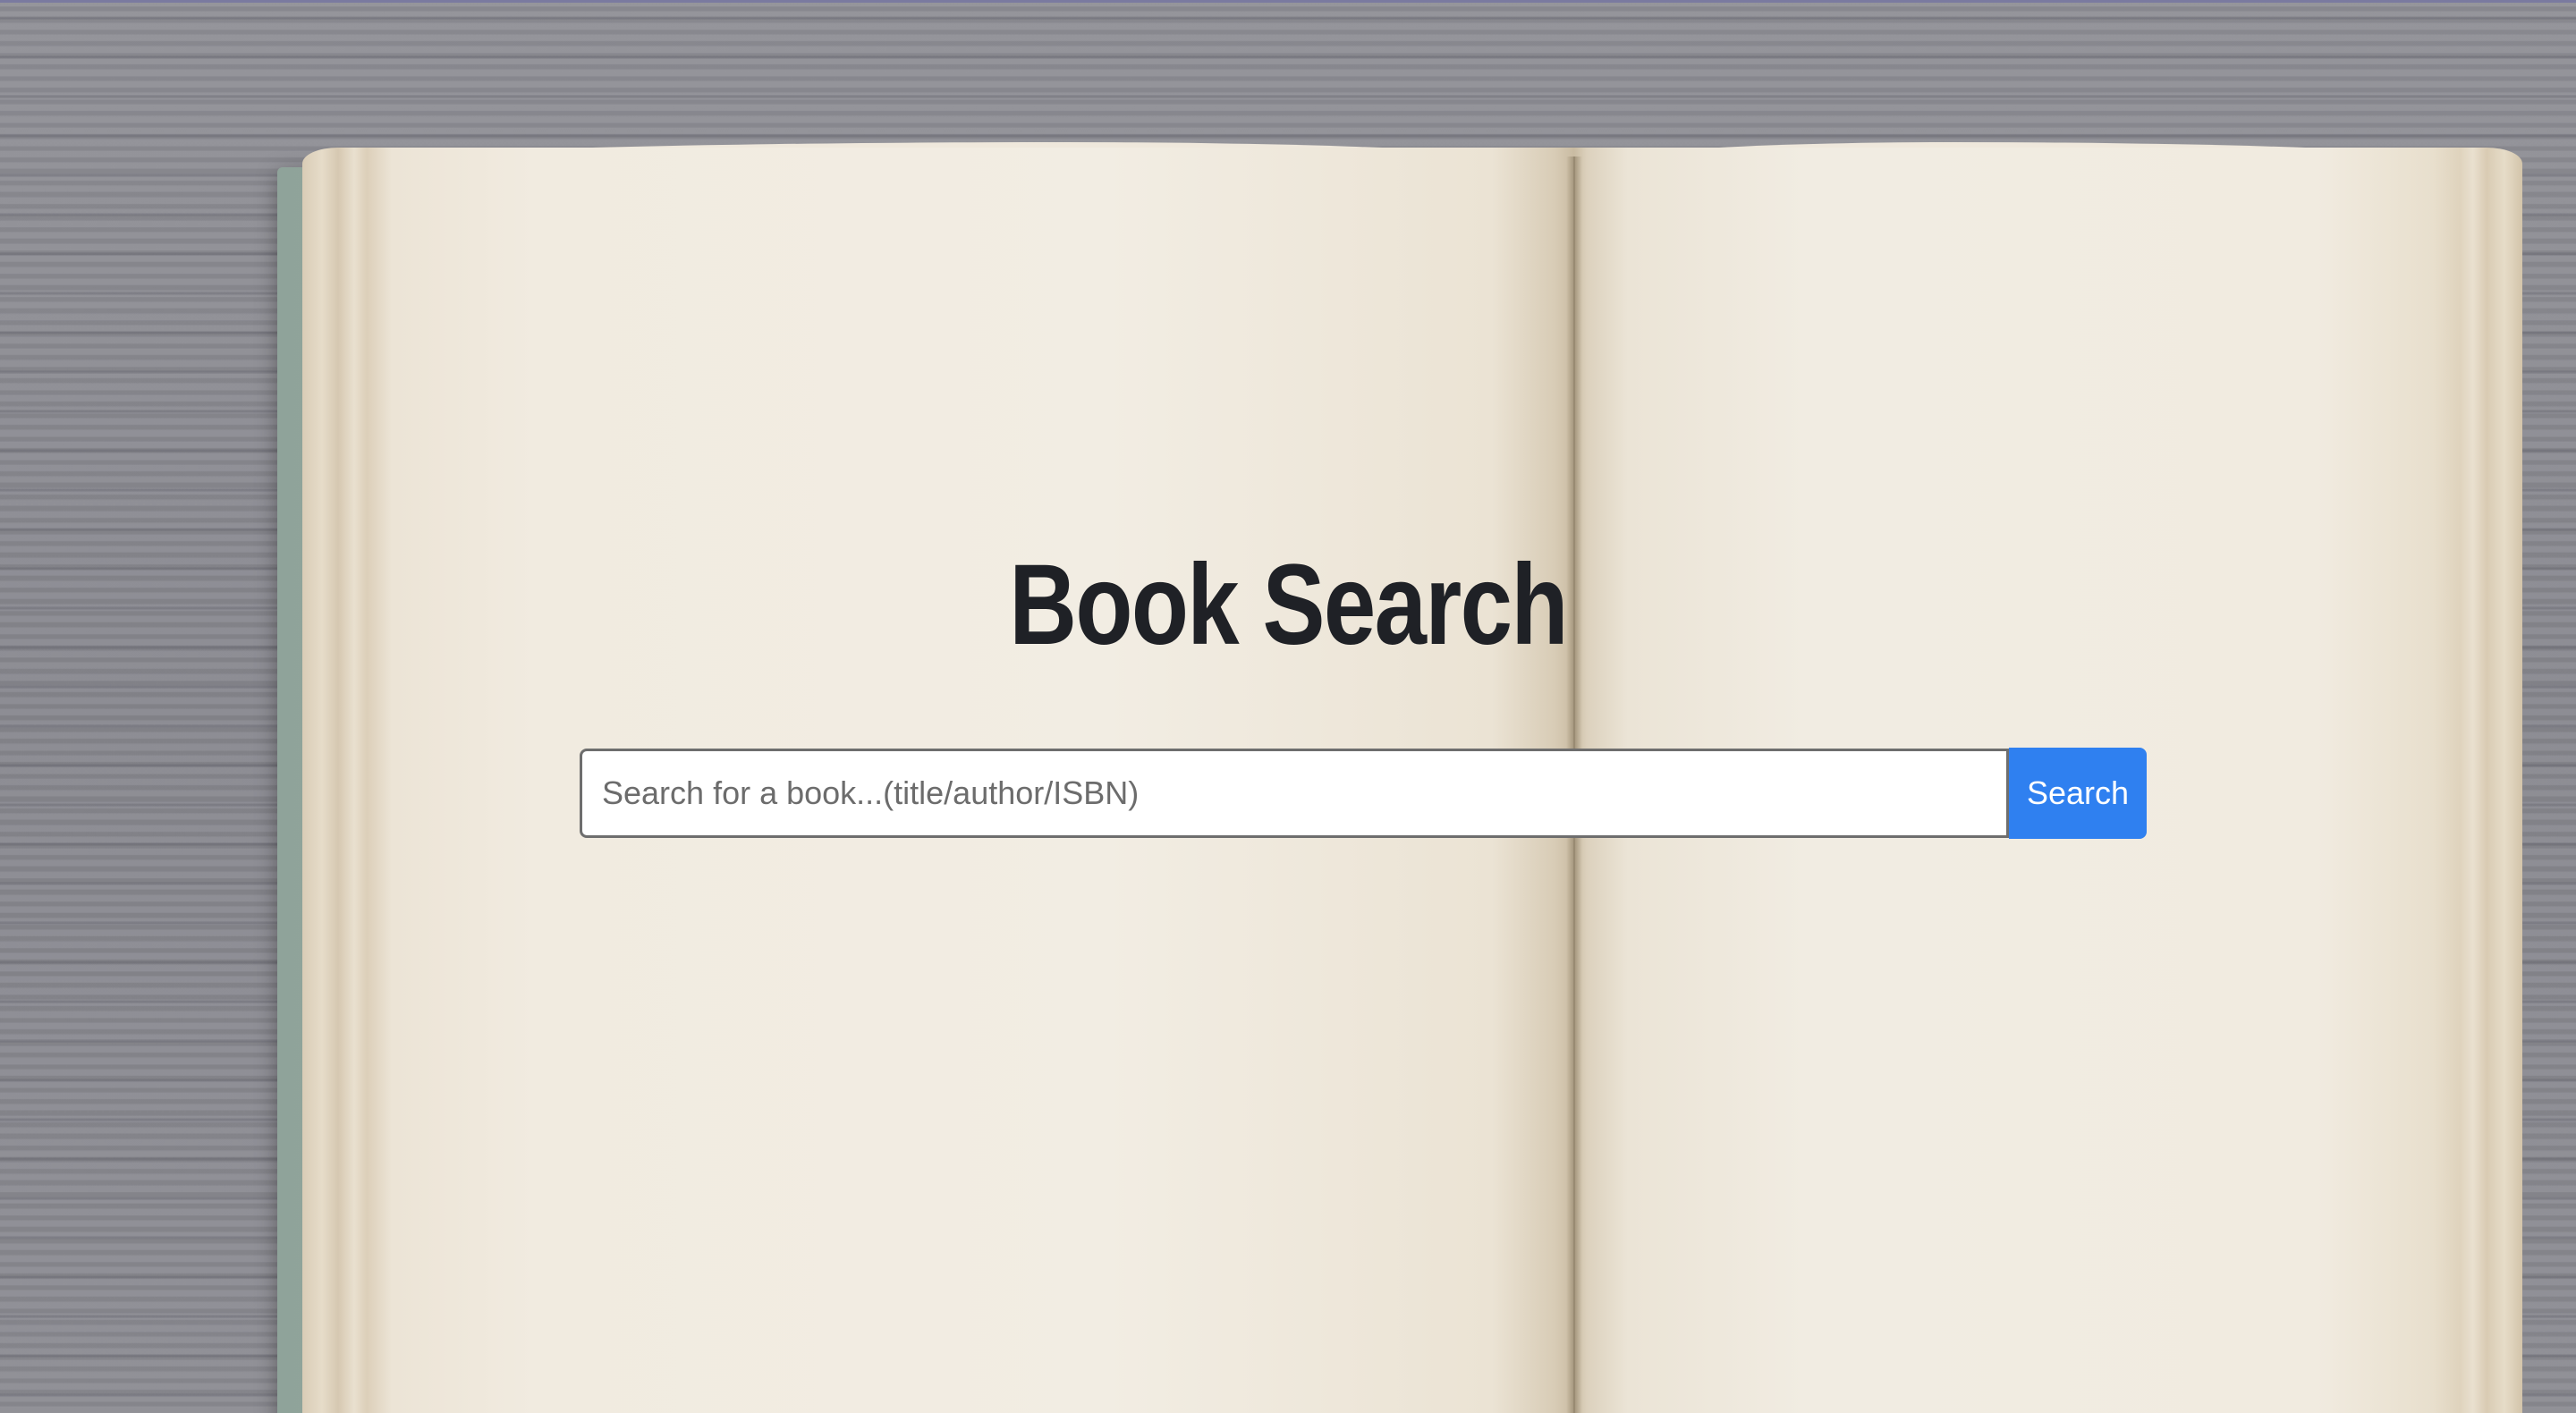  Describe the element at coordinates (2078, 793) in the screenshot. I see `search-button: Search` at that location.